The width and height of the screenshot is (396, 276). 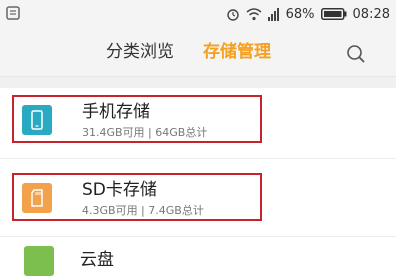 What do you see at coordinates (233, 14) in the screenshot?
I see `alarm-icon` at bounding box center [233, 14].